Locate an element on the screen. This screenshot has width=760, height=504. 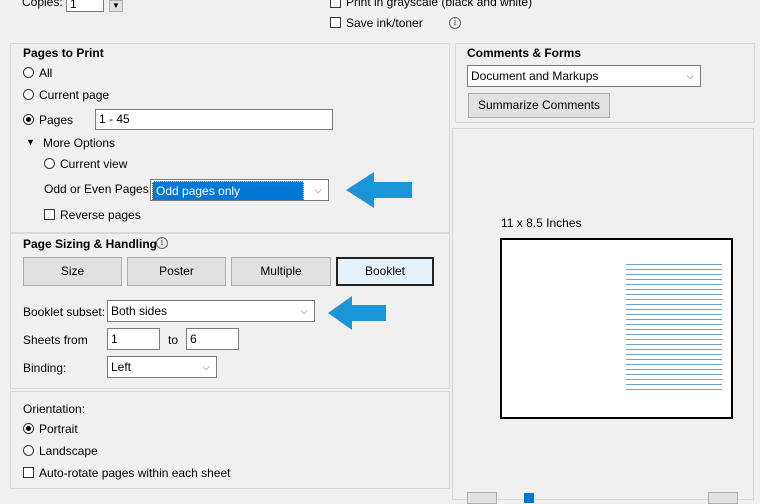
preview-page-content is located at coordinates (674, 329).